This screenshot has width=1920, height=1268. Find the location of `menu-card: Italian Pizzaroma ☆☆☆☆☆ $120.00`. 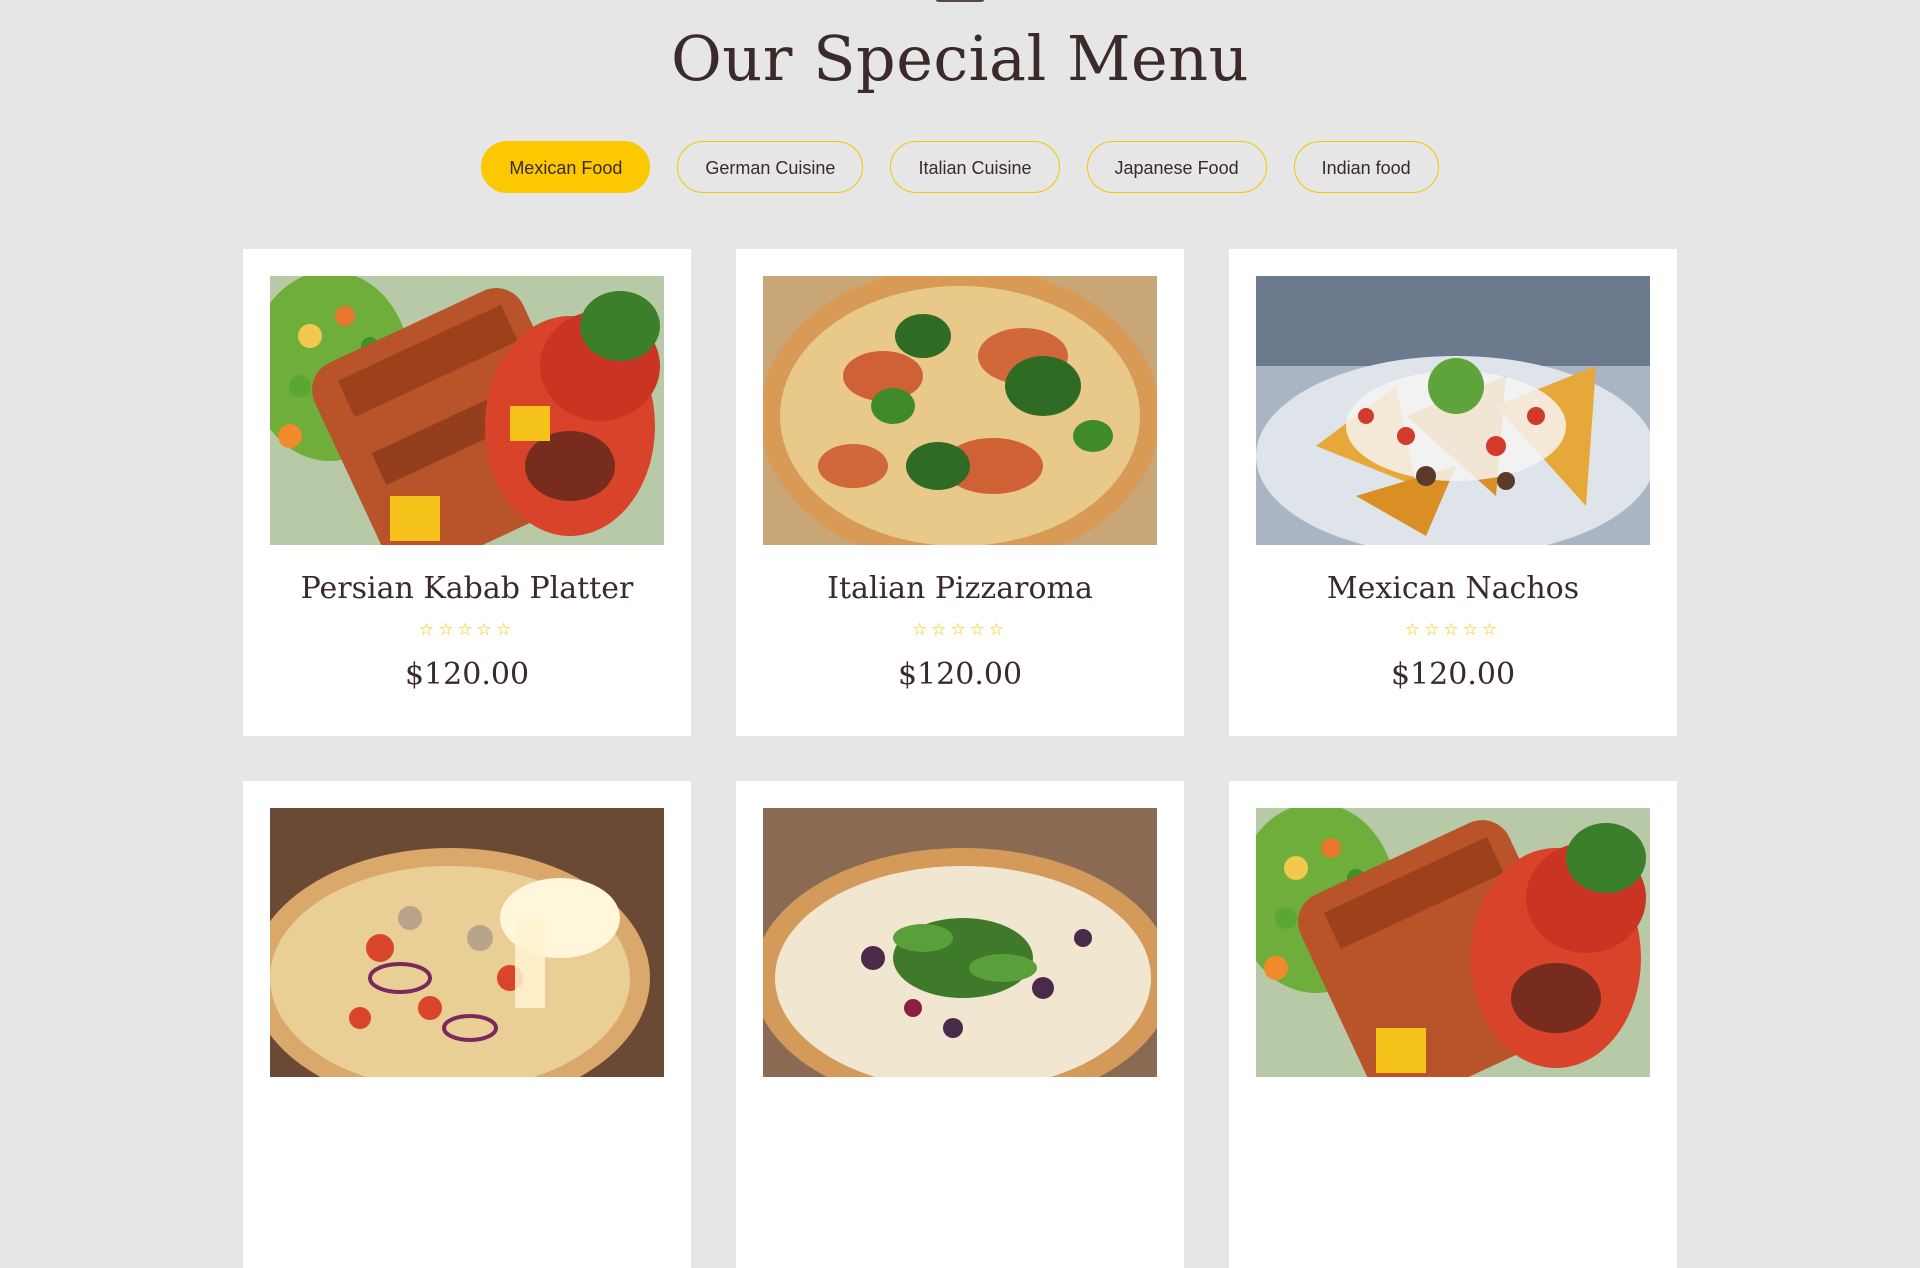

menu-card: Italian Pizzaroma ☆☆☆☆☆ $120.00 is located at coordinates (960, 492).